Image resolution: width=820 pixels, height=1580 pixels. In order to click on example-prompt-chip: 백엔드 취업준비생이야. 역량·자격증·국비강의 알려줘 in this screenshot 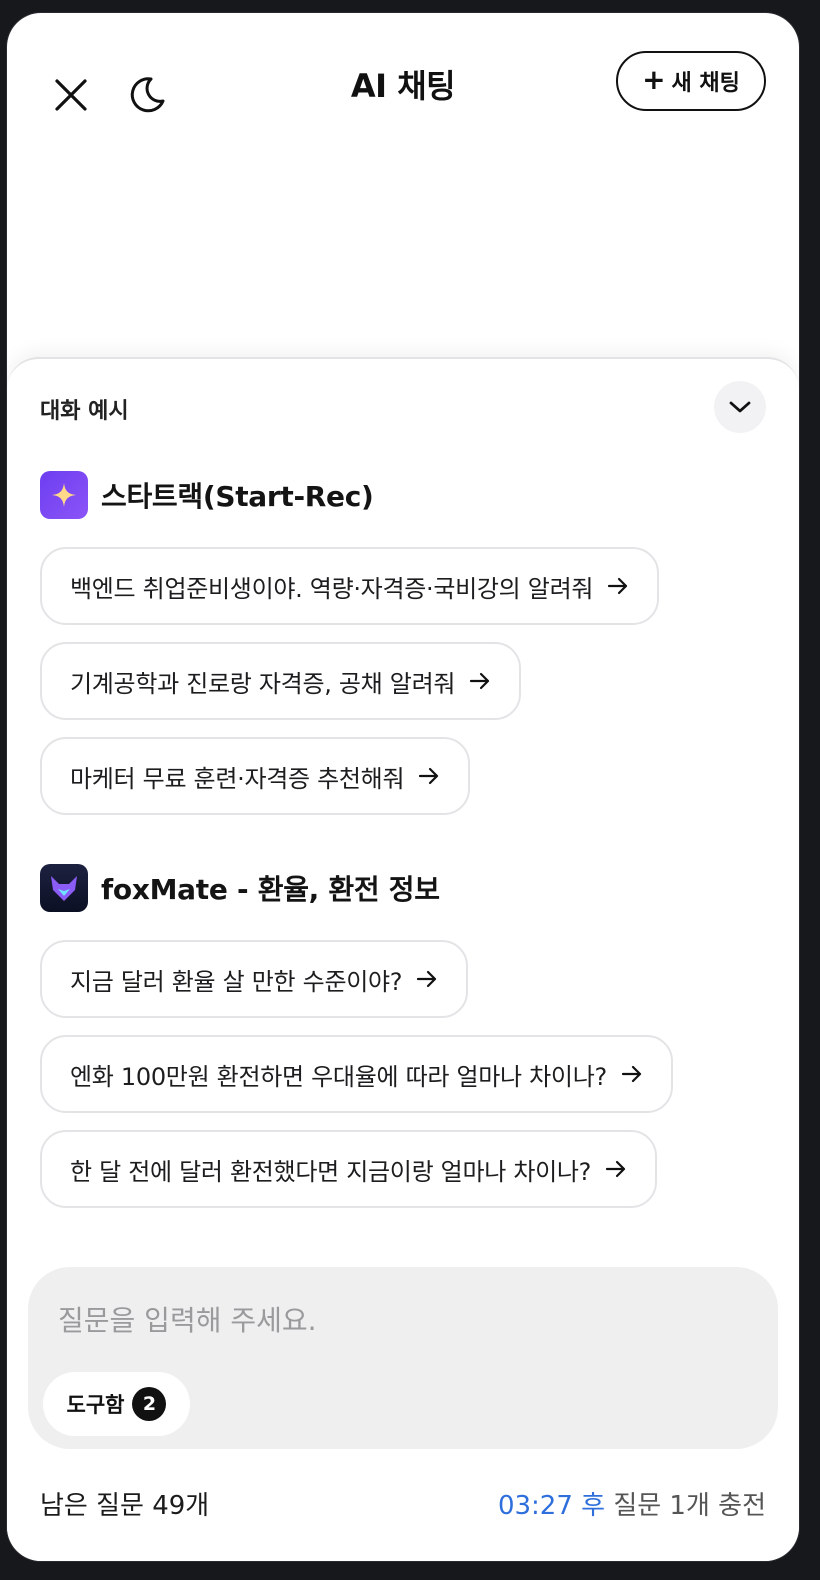, I will do `click(350, 586)`.